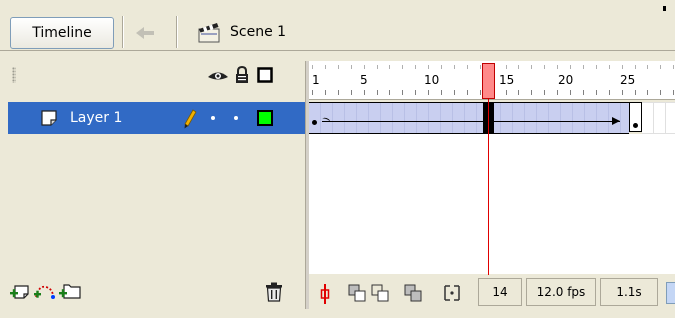 This screenshot has width=675, height=318. Describe the element at coordinates (664, 8) in the screenshot. I see `corner-mark` at that location.